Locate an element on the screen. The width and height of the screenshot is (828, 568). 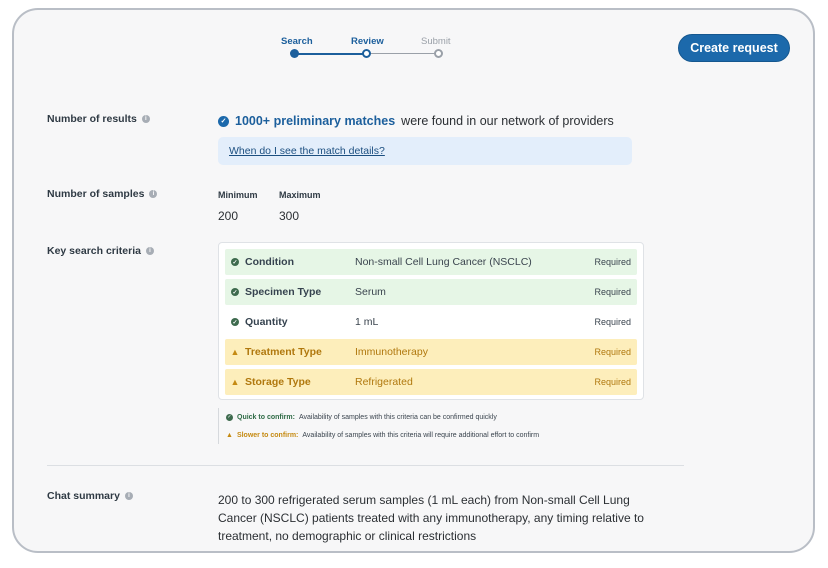
step-submit-dot is located at coordinates (438, 53).